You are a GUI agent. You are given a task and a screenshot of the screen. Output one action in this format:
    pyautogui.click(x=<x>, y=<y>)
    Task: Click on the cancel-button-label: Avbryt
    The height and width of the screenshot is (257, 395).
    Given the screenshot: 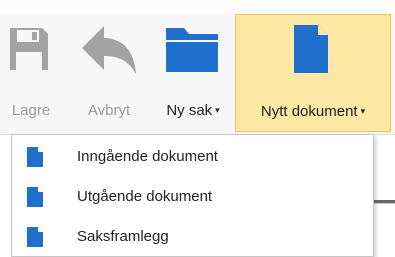 What is the action you would take?
    pyautogui.click(x=109, y=110)
    